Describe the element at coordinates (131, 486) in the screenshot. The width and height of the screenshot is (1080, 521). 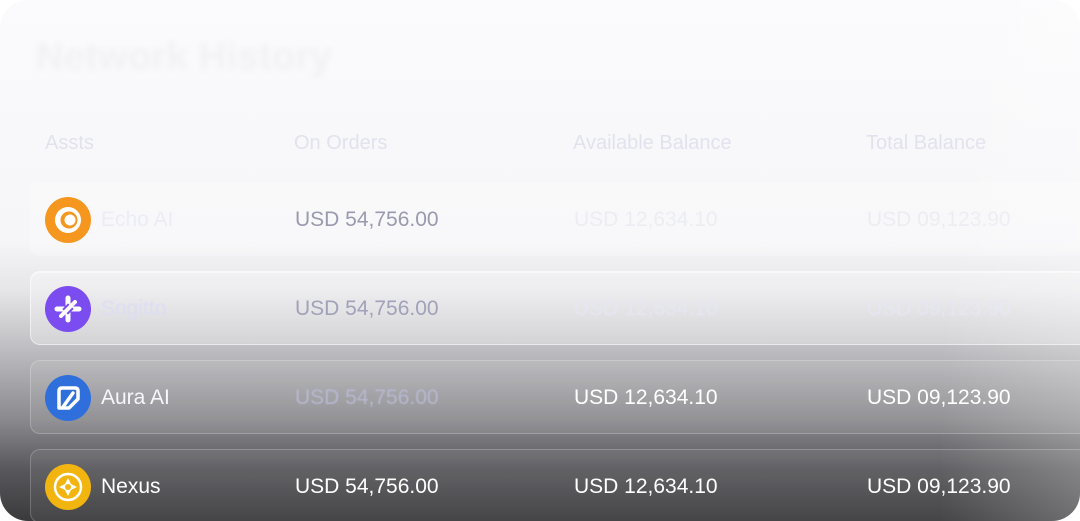
I see `asset-name: Nexus` at that location.